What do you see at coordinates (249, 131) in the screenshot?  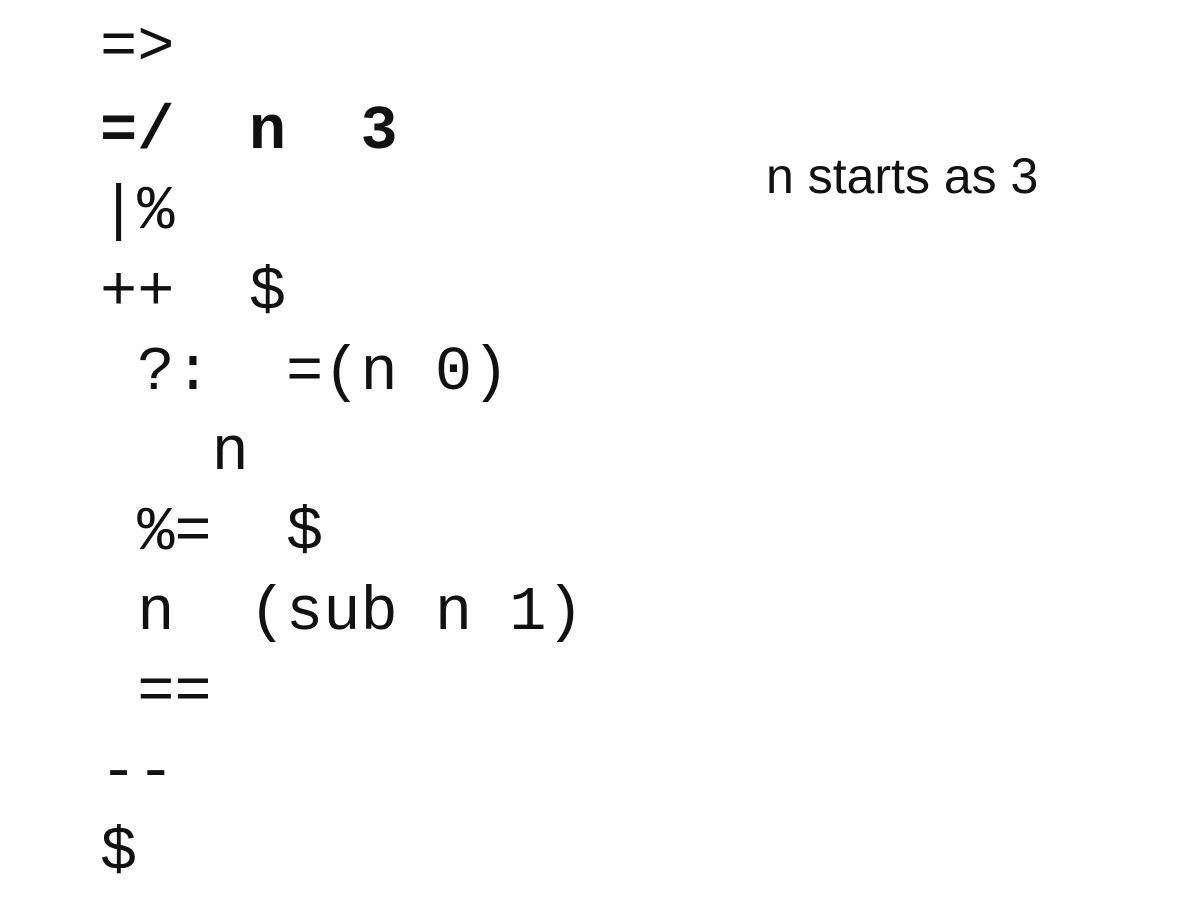 I see `code-line-variable-declaration: =/ n 3` at bounding box center [249, 131].